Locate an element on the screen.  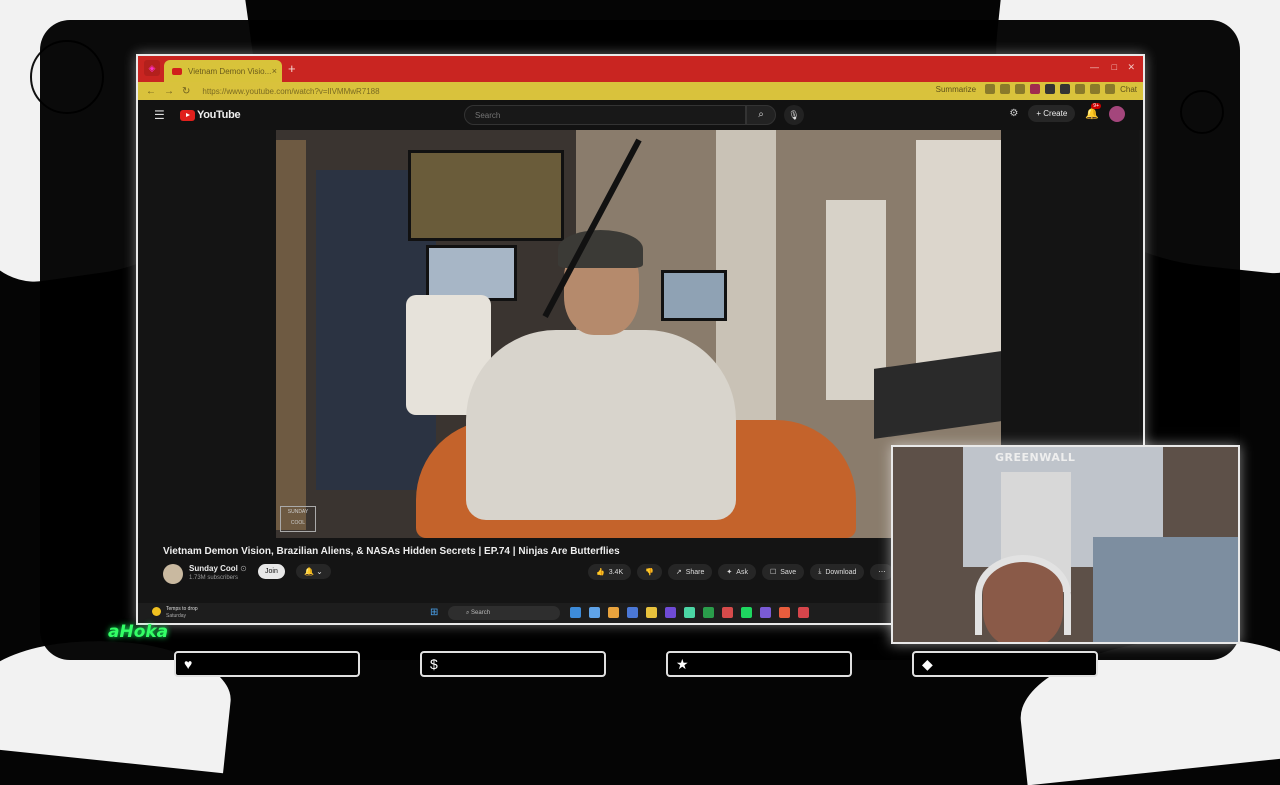
minimize-button: — is located at coordinates (1094, 67).